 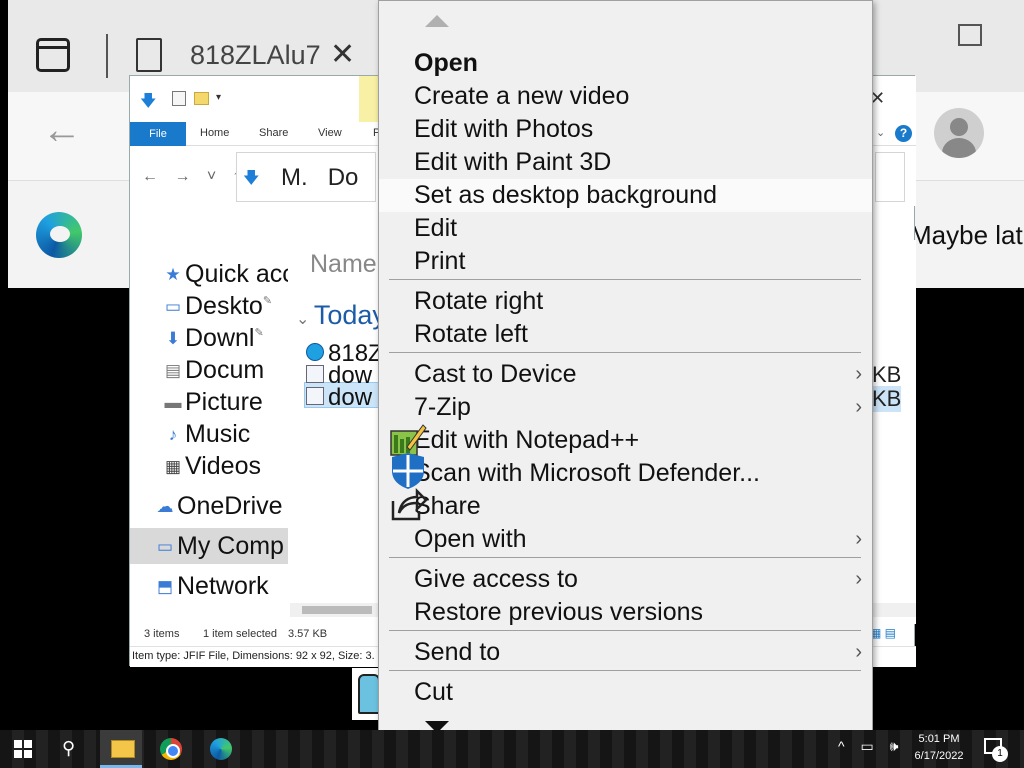 What do you see at coordinates (218, 306) in the screenshot?
I see `sidebar-item-desktop: ▭ Deskto✎` at bounding box center [218, 306].